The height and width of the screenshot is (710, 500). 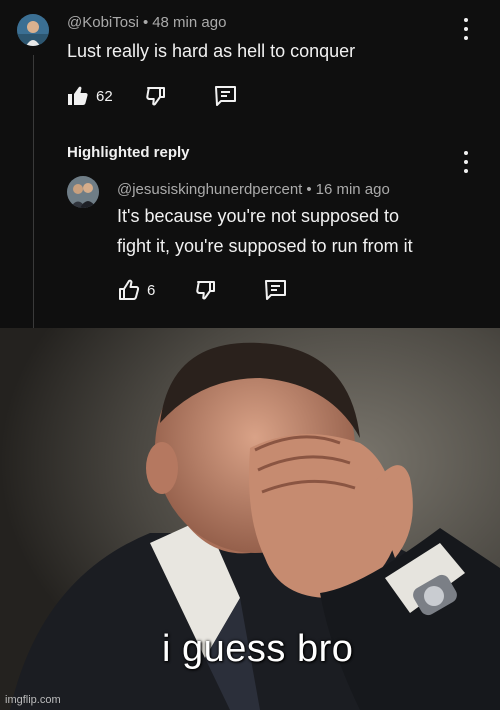 I want to click on reply-thread-line, so click(x=33, y=191).